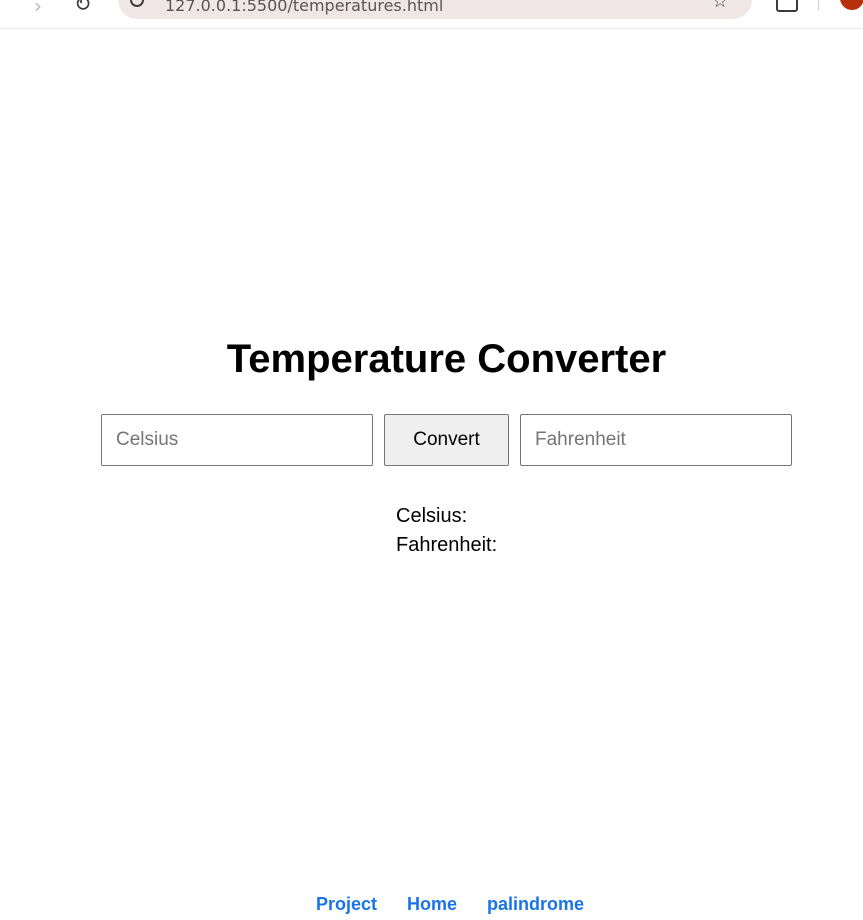 The width and height of the screenshot is (863, 920). Describe the element at coordinates (304, 7) in the screenshot. I see `url-text: 127.0.0.1:5500/temperatures.html` at that location.